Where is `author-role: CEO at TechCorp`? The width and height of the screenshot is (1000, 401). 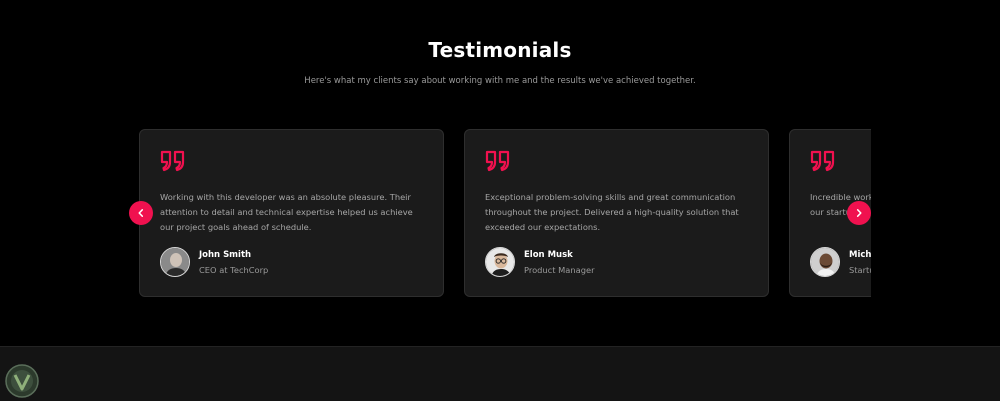 author-role: CEO at TechCorp is located at coordinates (234, 270).